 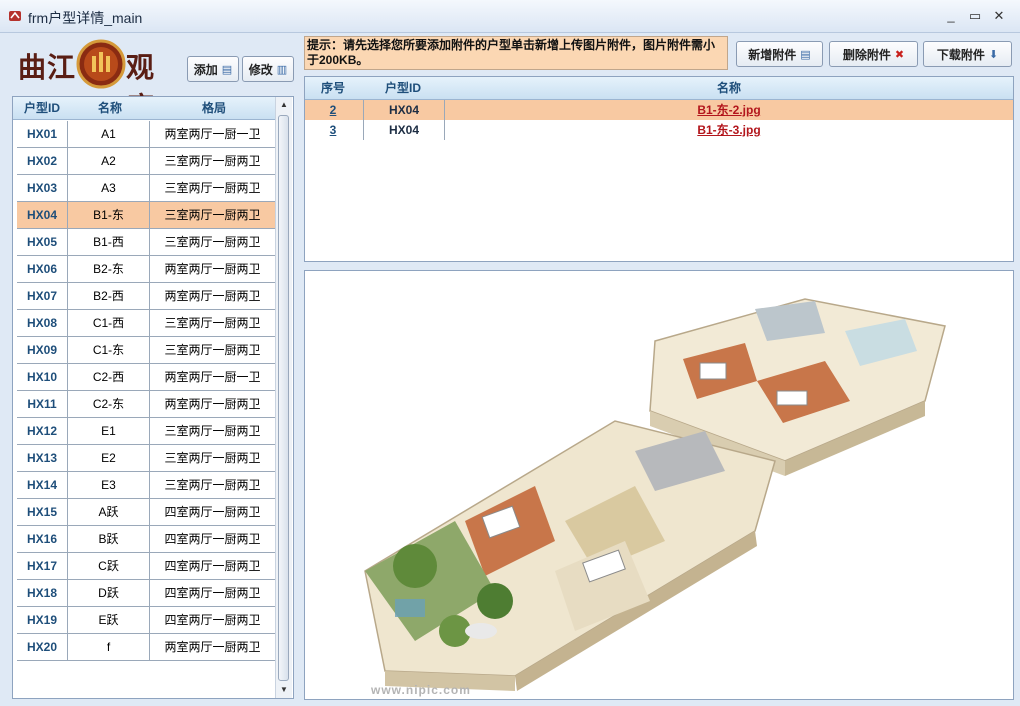 What do you see at coordinates (109, 377) in the screenshot?
I see `house-type-name: C2-西` at bounding box center [109, 377].